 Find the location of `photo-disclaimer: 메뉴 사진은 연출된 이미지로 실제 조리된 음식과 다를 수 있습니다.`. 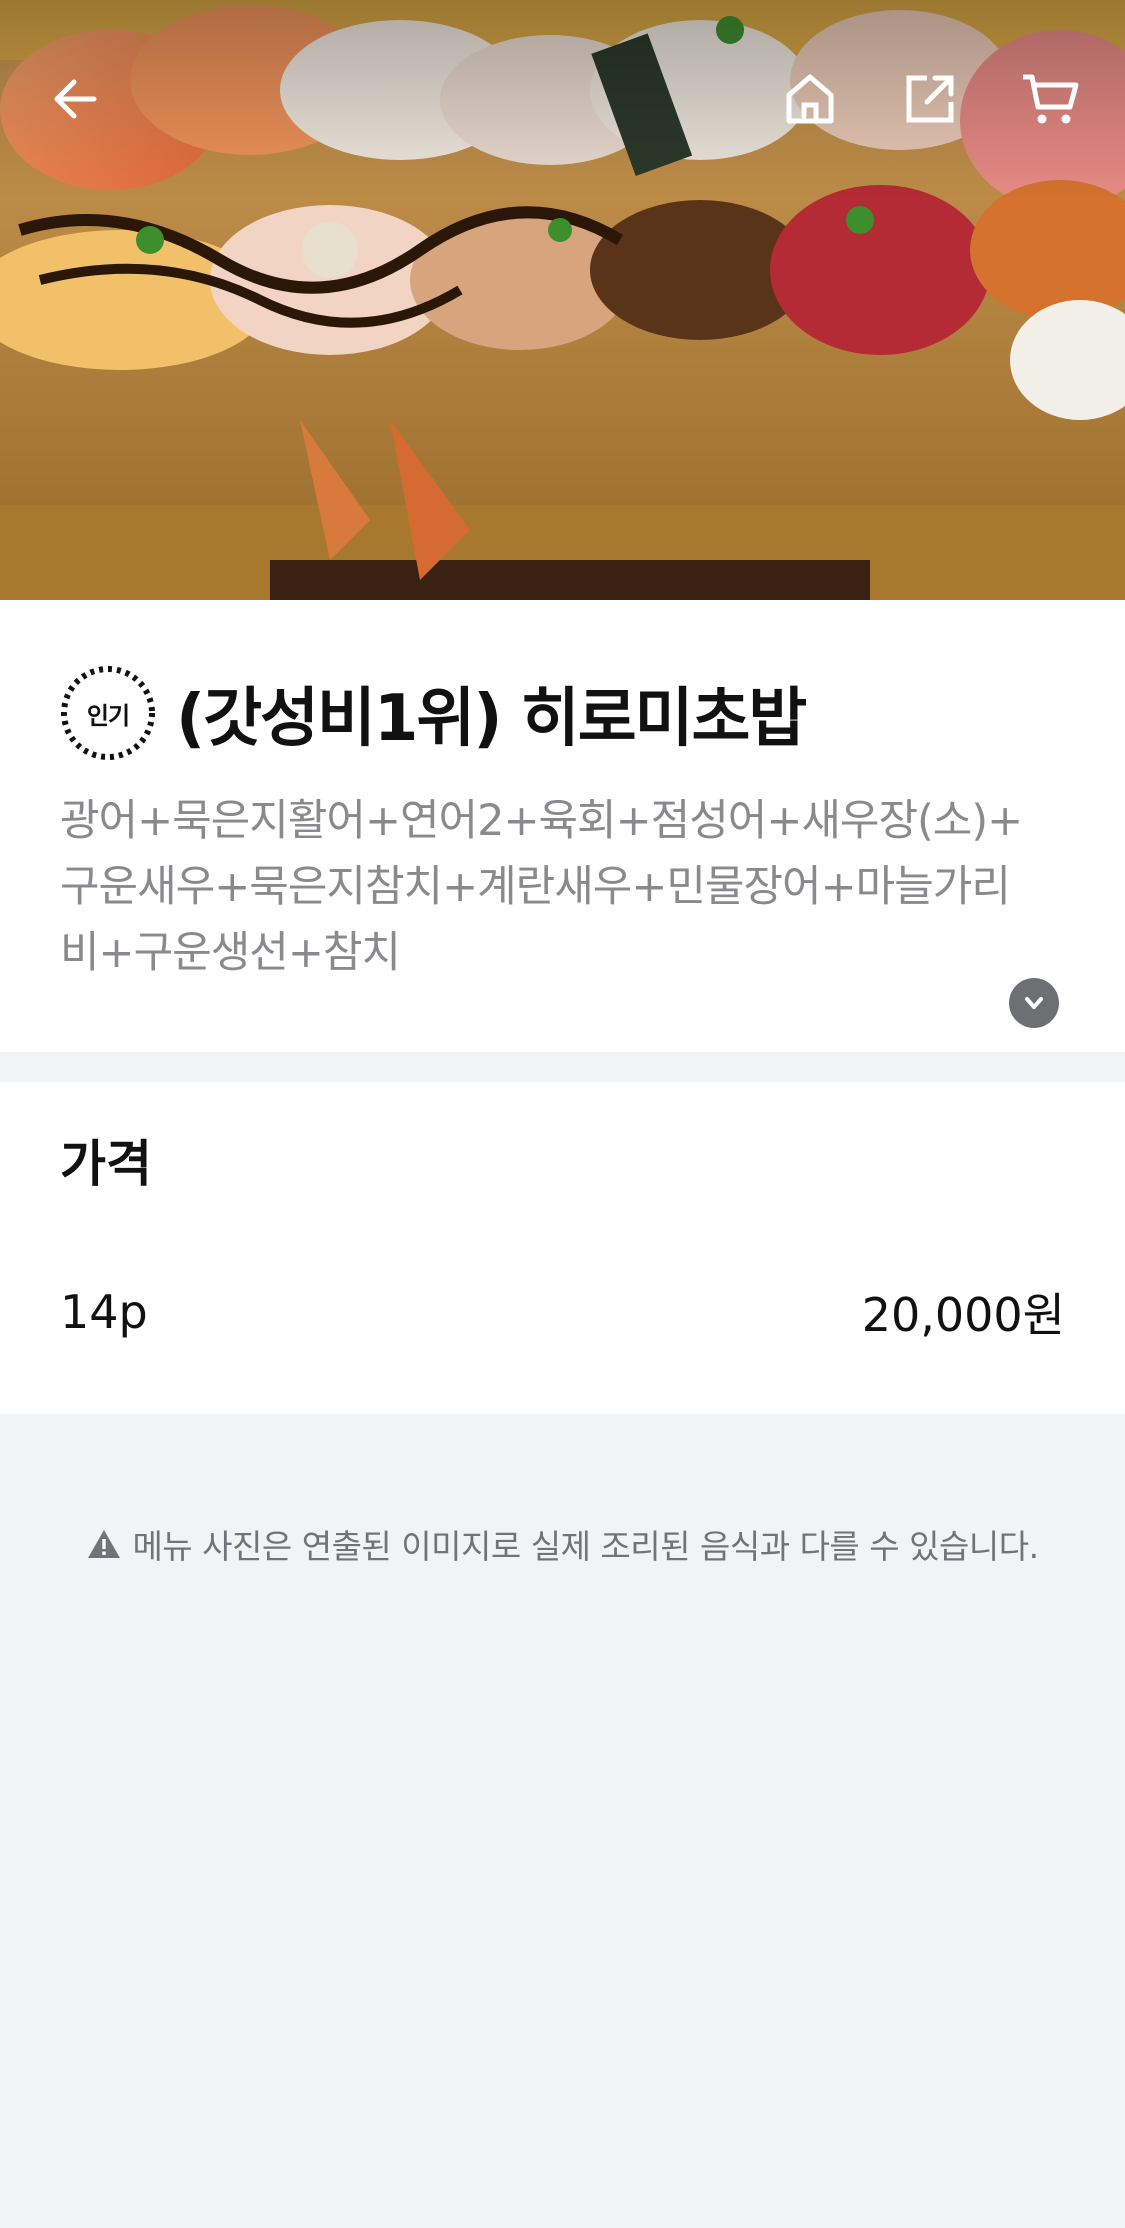

photo-disclaimer: 메뉴 사진은 연출된 이미지로 실제 조리된 음식과 다를 수 있습니다. is located at coordinates (562, 1544).